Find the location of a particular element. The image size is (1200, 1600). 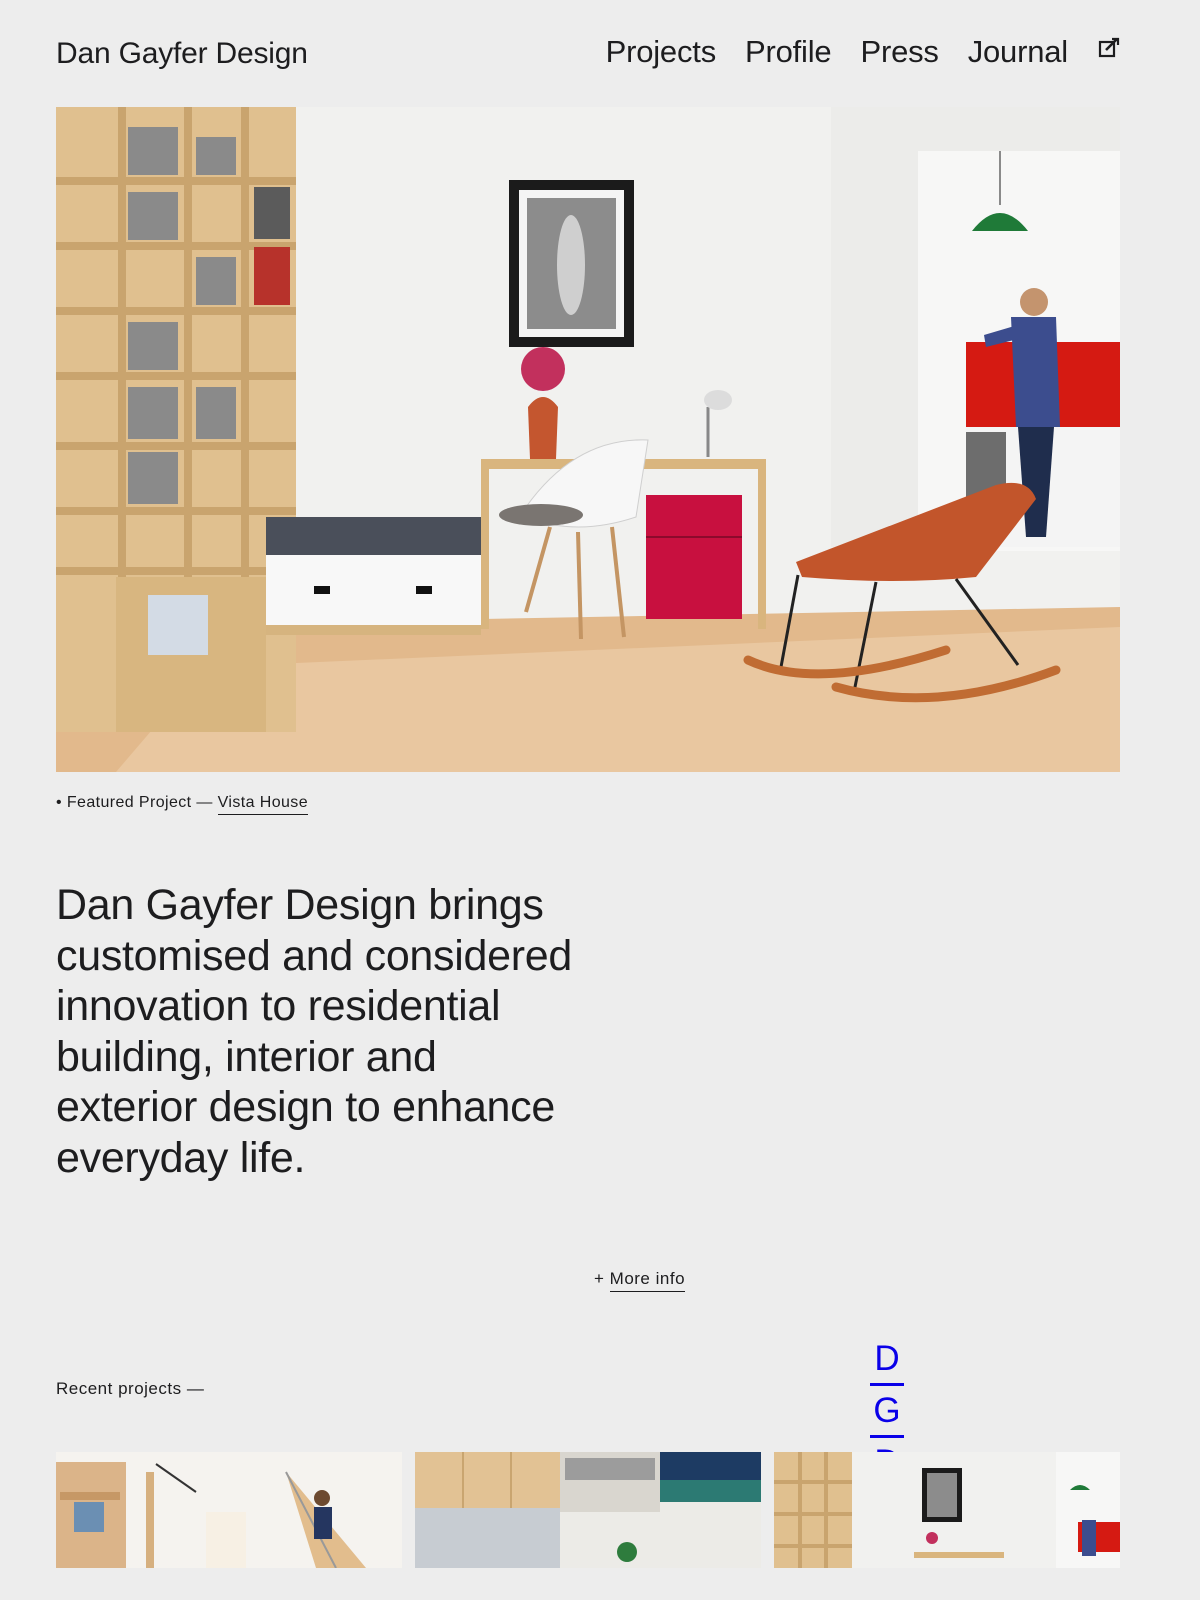

more-info: + More info is located at coordinates (640, 1280).